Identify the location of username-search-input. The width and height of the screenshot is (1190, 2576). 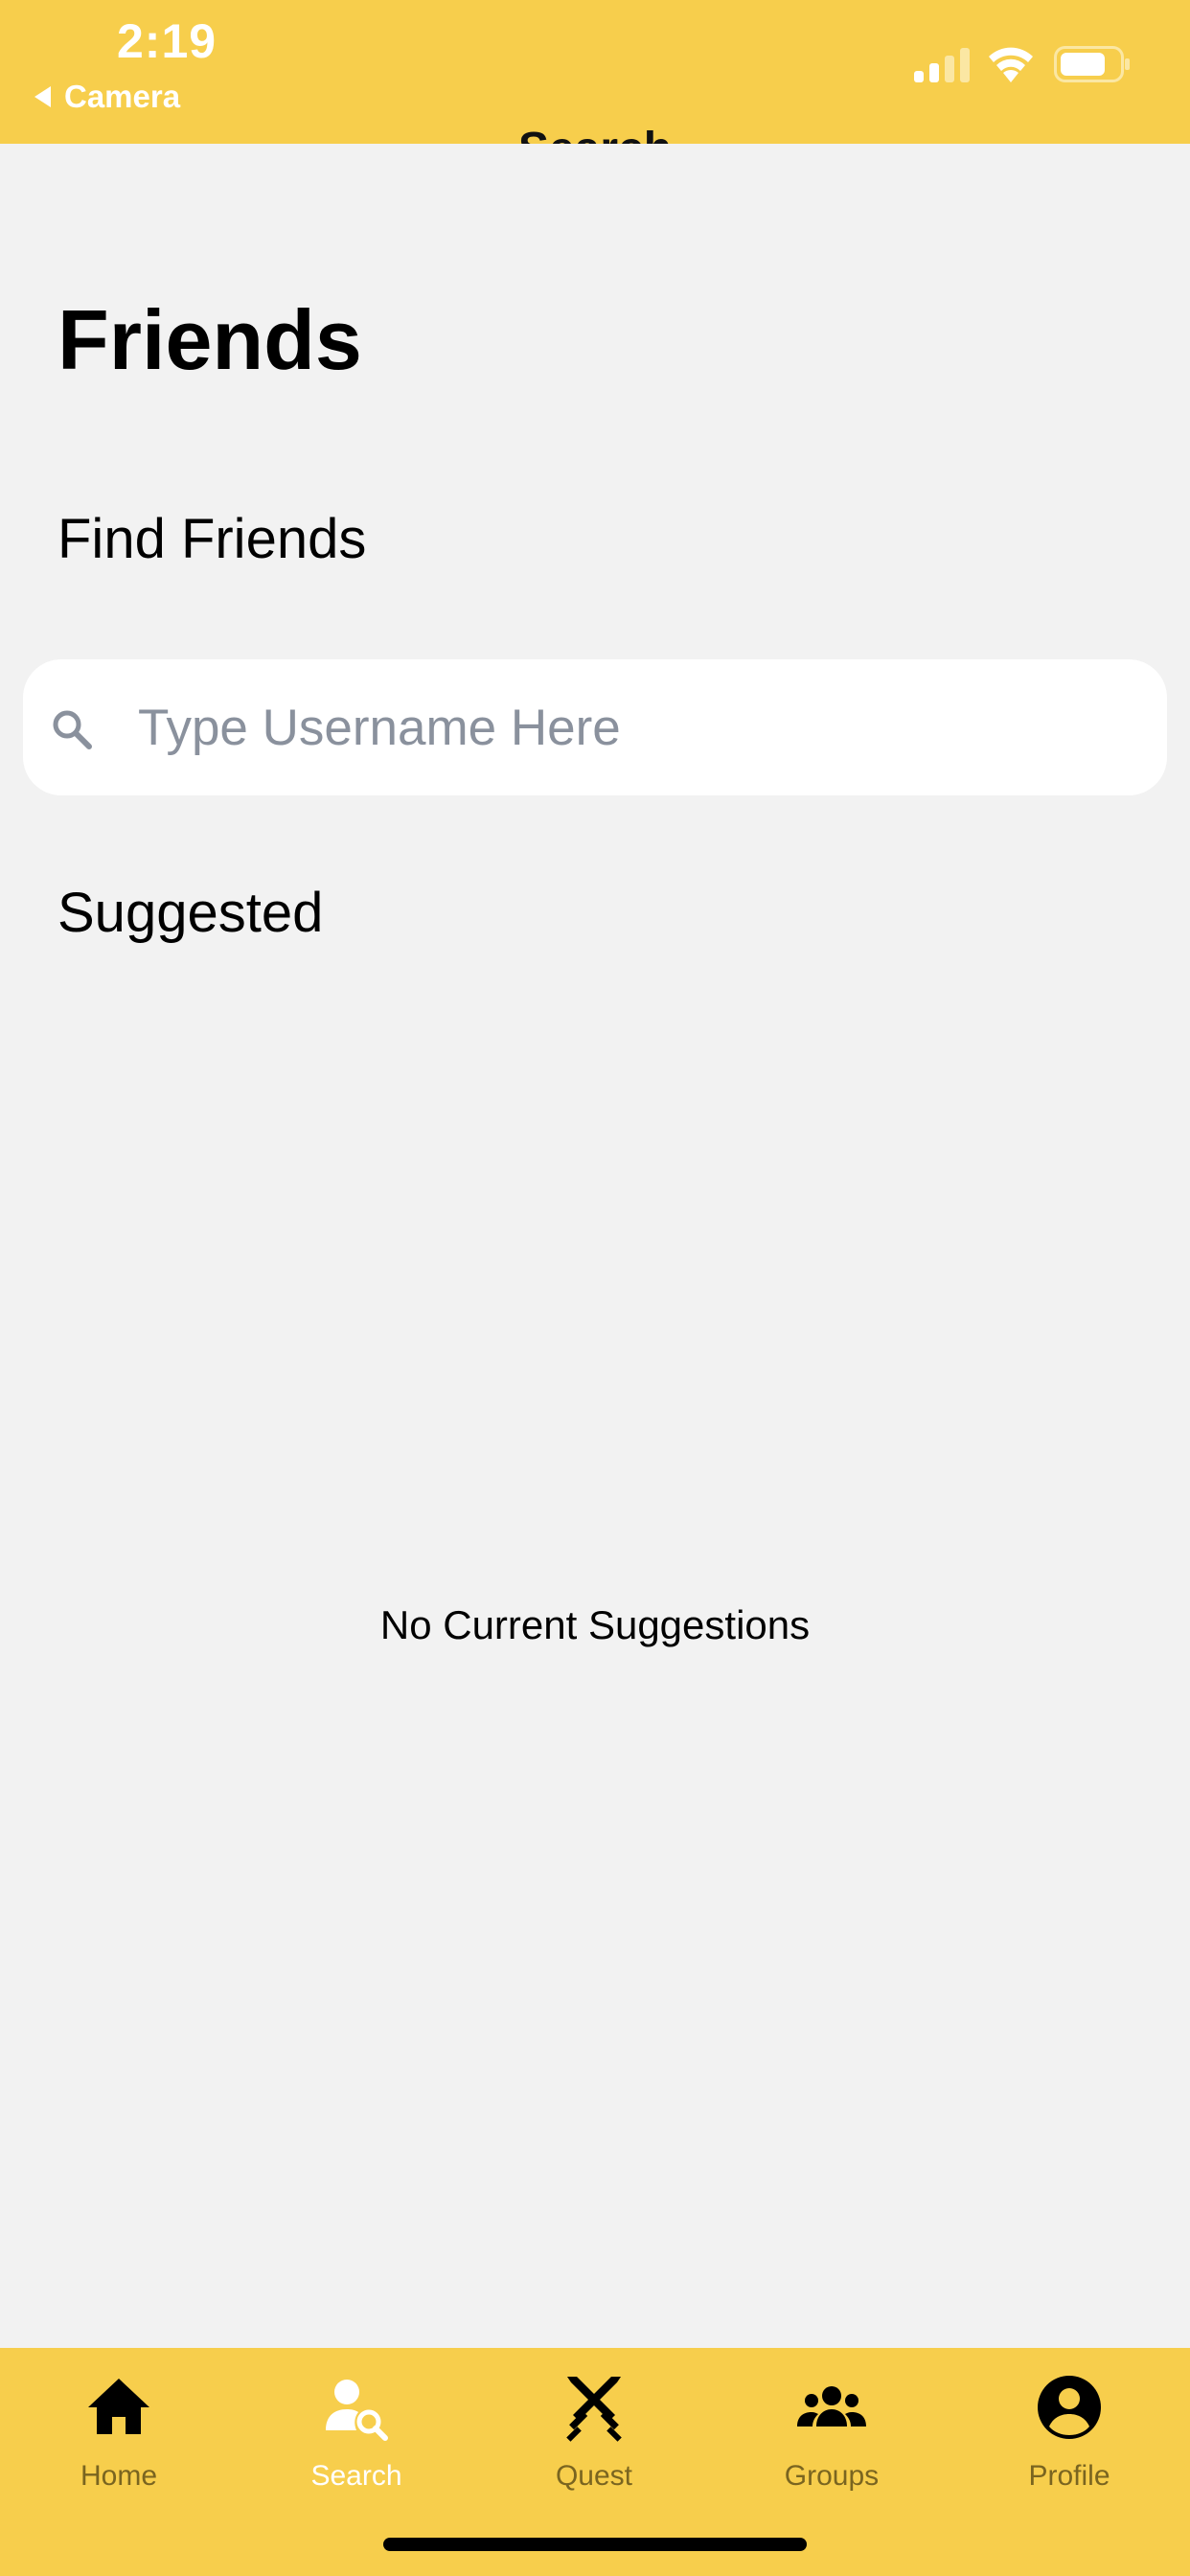
(636, 727).